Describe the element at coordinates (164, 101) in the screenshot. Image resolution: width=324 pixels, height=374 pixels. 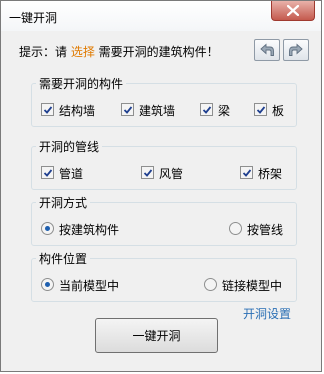
I see `component-group: 需要开洞的构件 结构墙 建筑墙 梁 板` at that location.